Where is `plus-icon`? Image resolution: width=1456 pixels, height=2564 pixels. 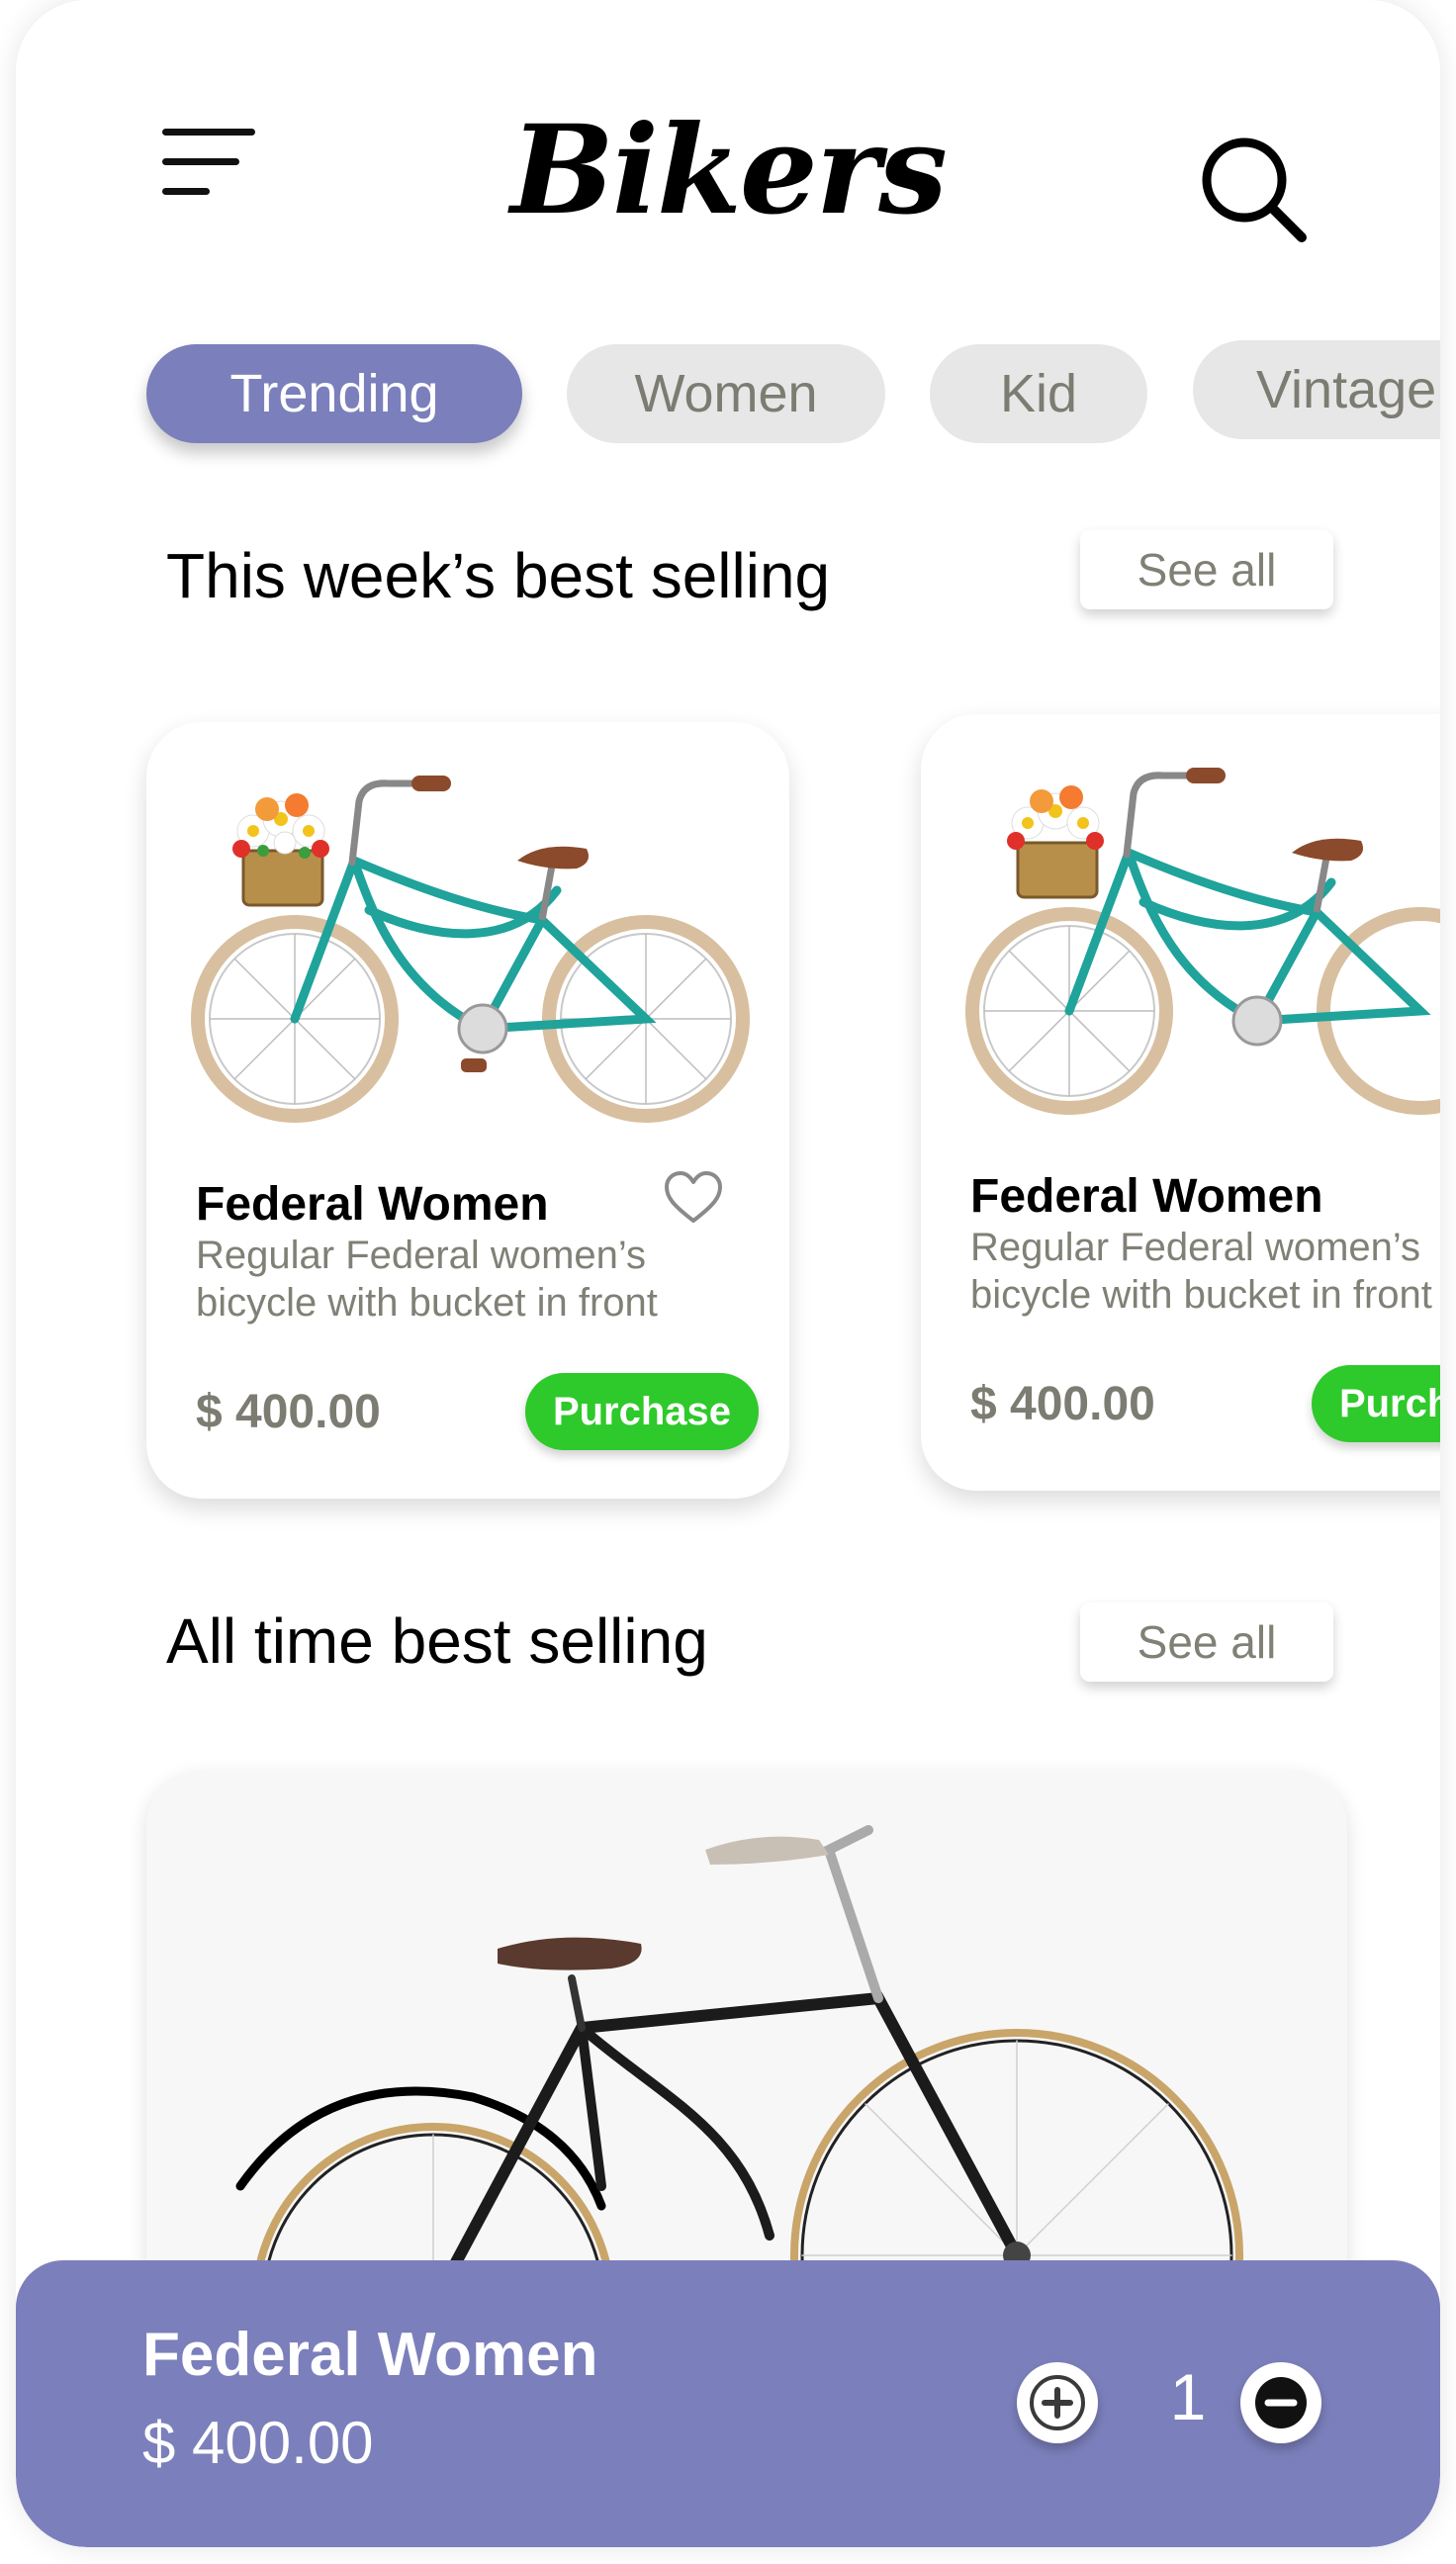
plus-icon is located at coordinates (1057, 2402).